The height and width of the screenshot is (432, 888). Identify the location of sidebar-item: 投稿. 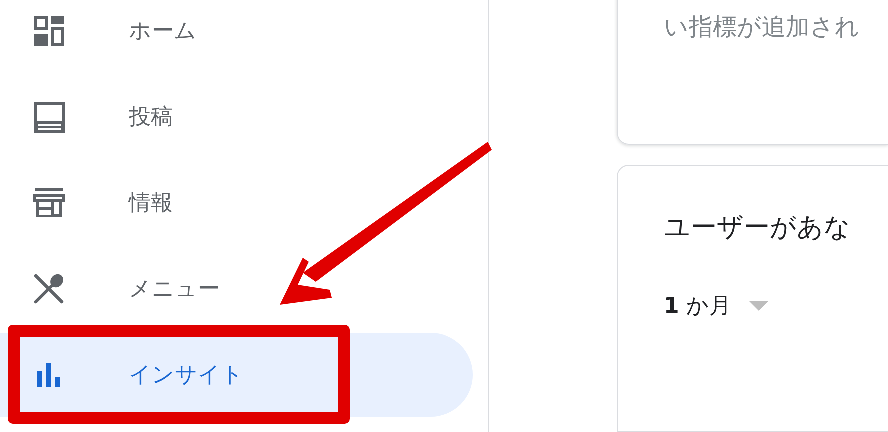
(91, 117).